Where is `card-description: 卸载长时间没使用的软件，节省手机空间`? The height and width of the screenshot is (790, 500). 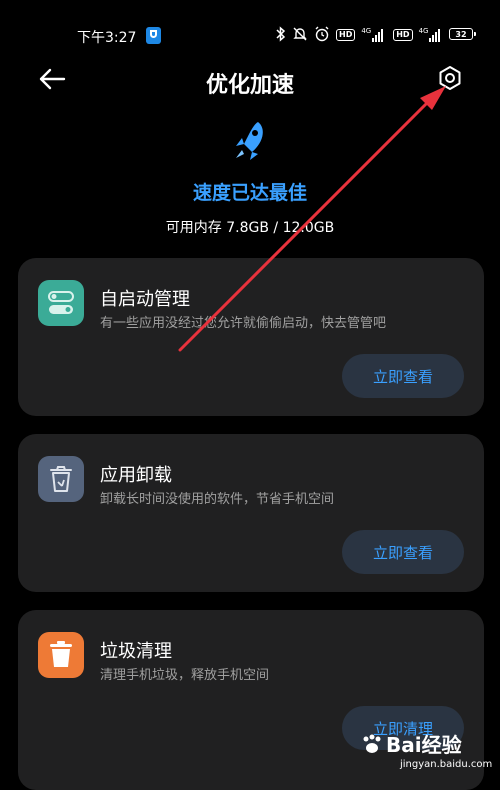
card-description: 卸载长时间没使用的软件，节省手机空间 is located at coordinates (217, 499).